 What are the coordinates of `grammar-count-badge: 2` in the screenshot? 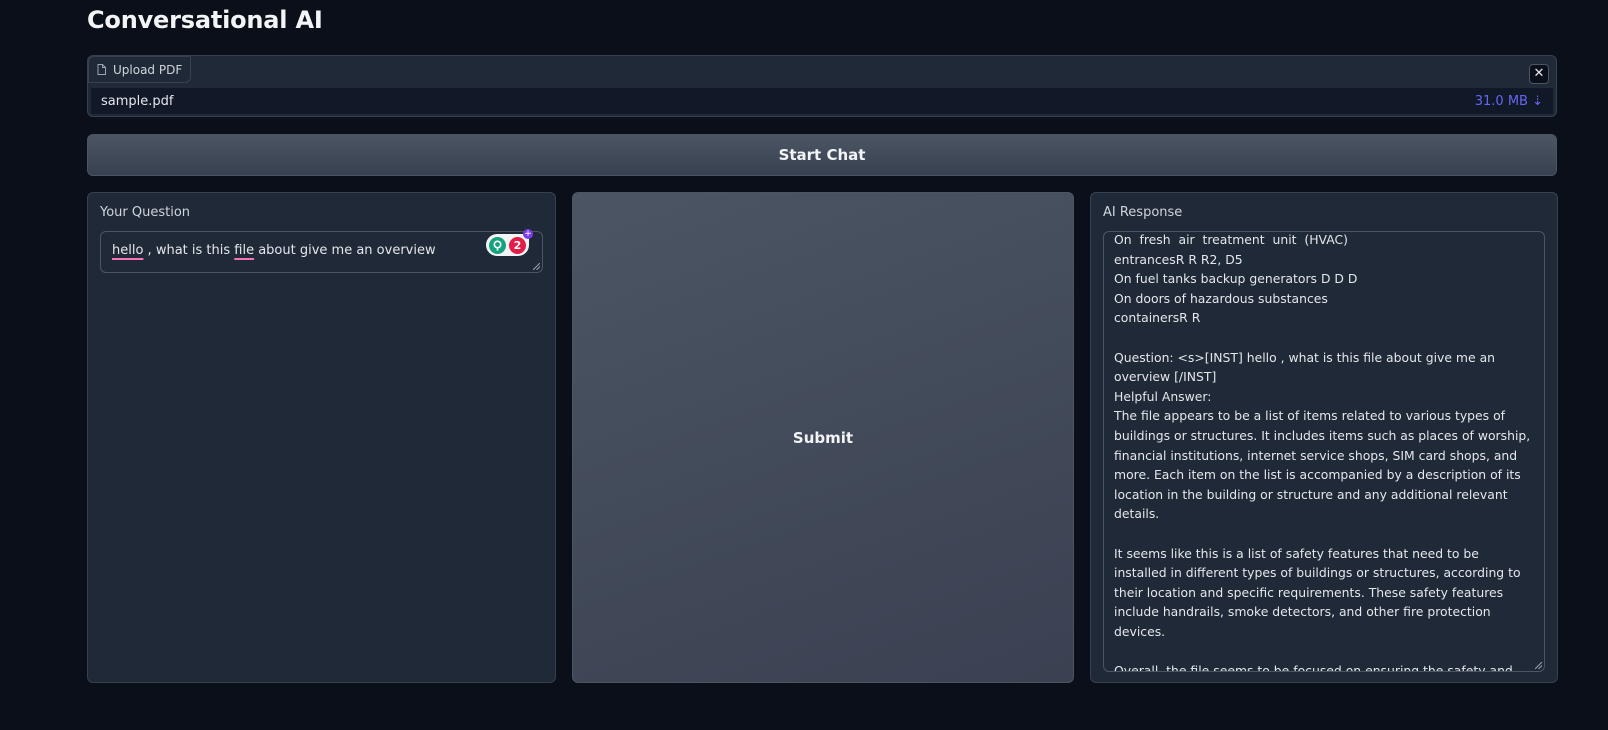 It's located at (517, 245).